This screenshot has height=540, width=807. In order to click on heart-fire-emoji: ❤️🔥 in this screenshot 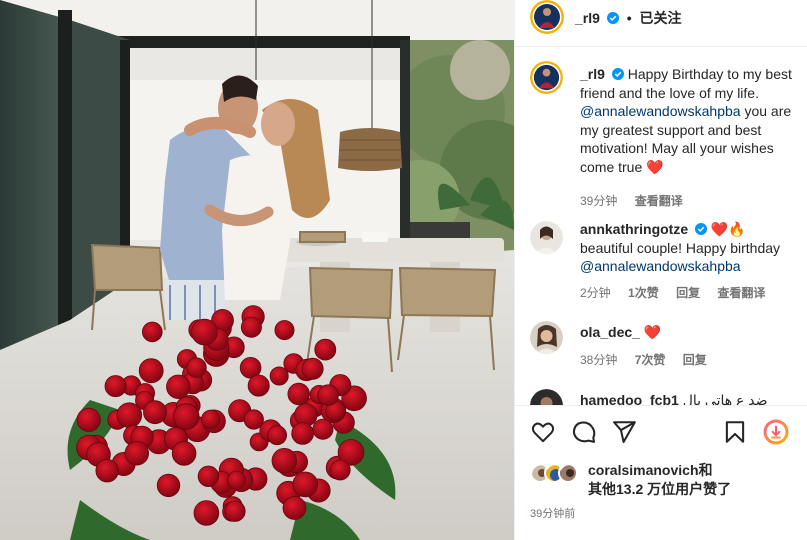, I will do `click(728, 229)`.